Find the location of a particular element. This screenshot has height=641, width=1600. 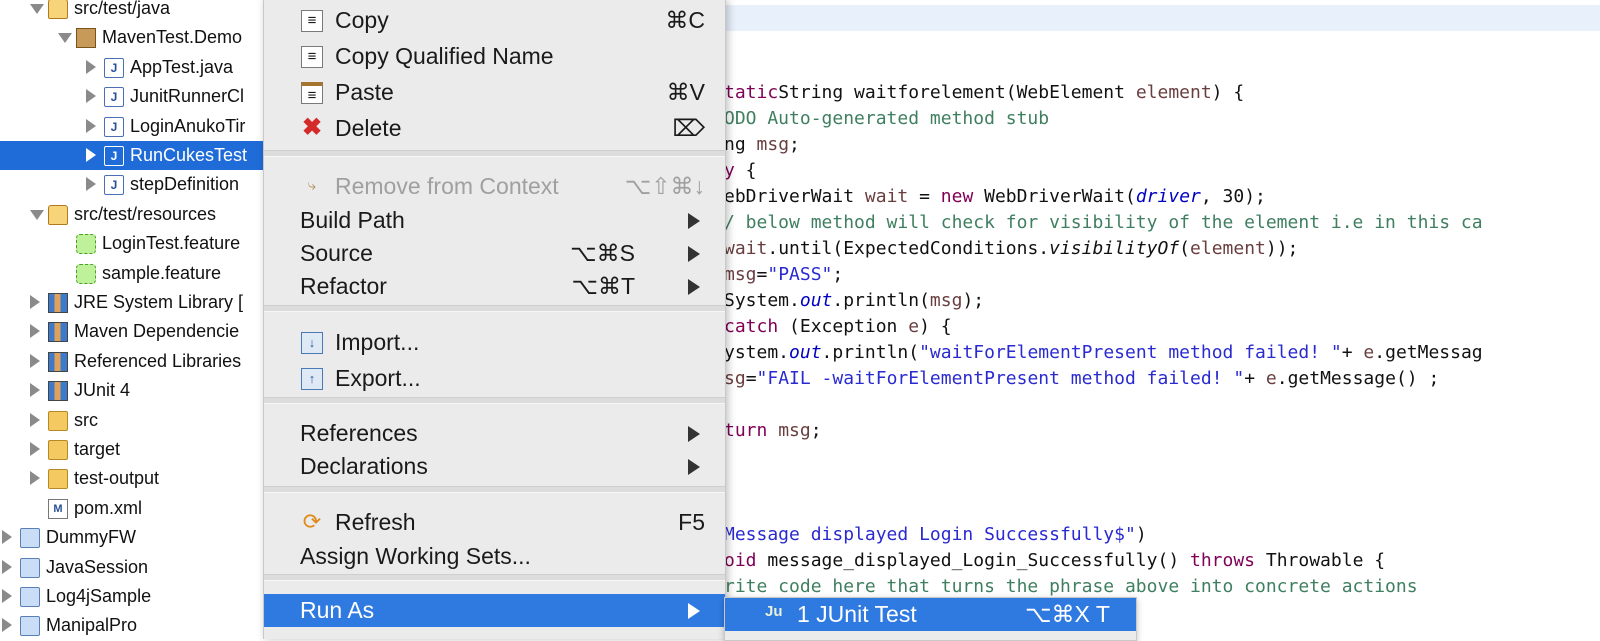

tree-item-label: stepDefinition is located at coordinates (185, 184).